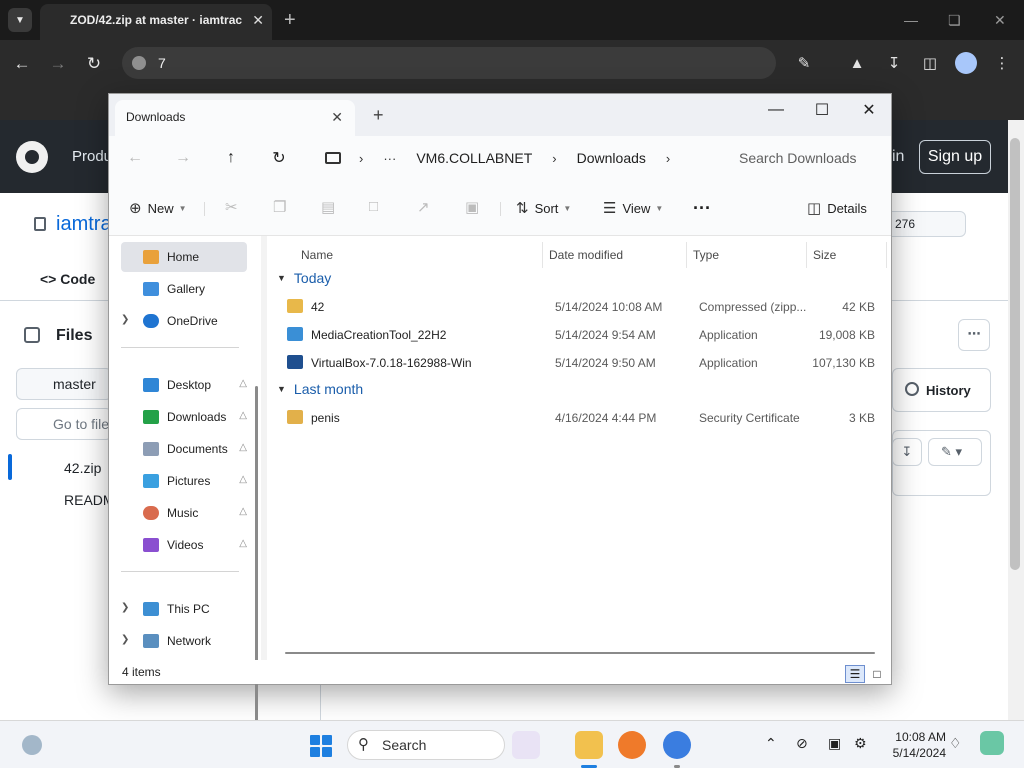  What do you see at coordinates (184, 609) in the screenshot?
I see `nav-item-this-pc: ❯ This PC` at bounding box center [184, 609].